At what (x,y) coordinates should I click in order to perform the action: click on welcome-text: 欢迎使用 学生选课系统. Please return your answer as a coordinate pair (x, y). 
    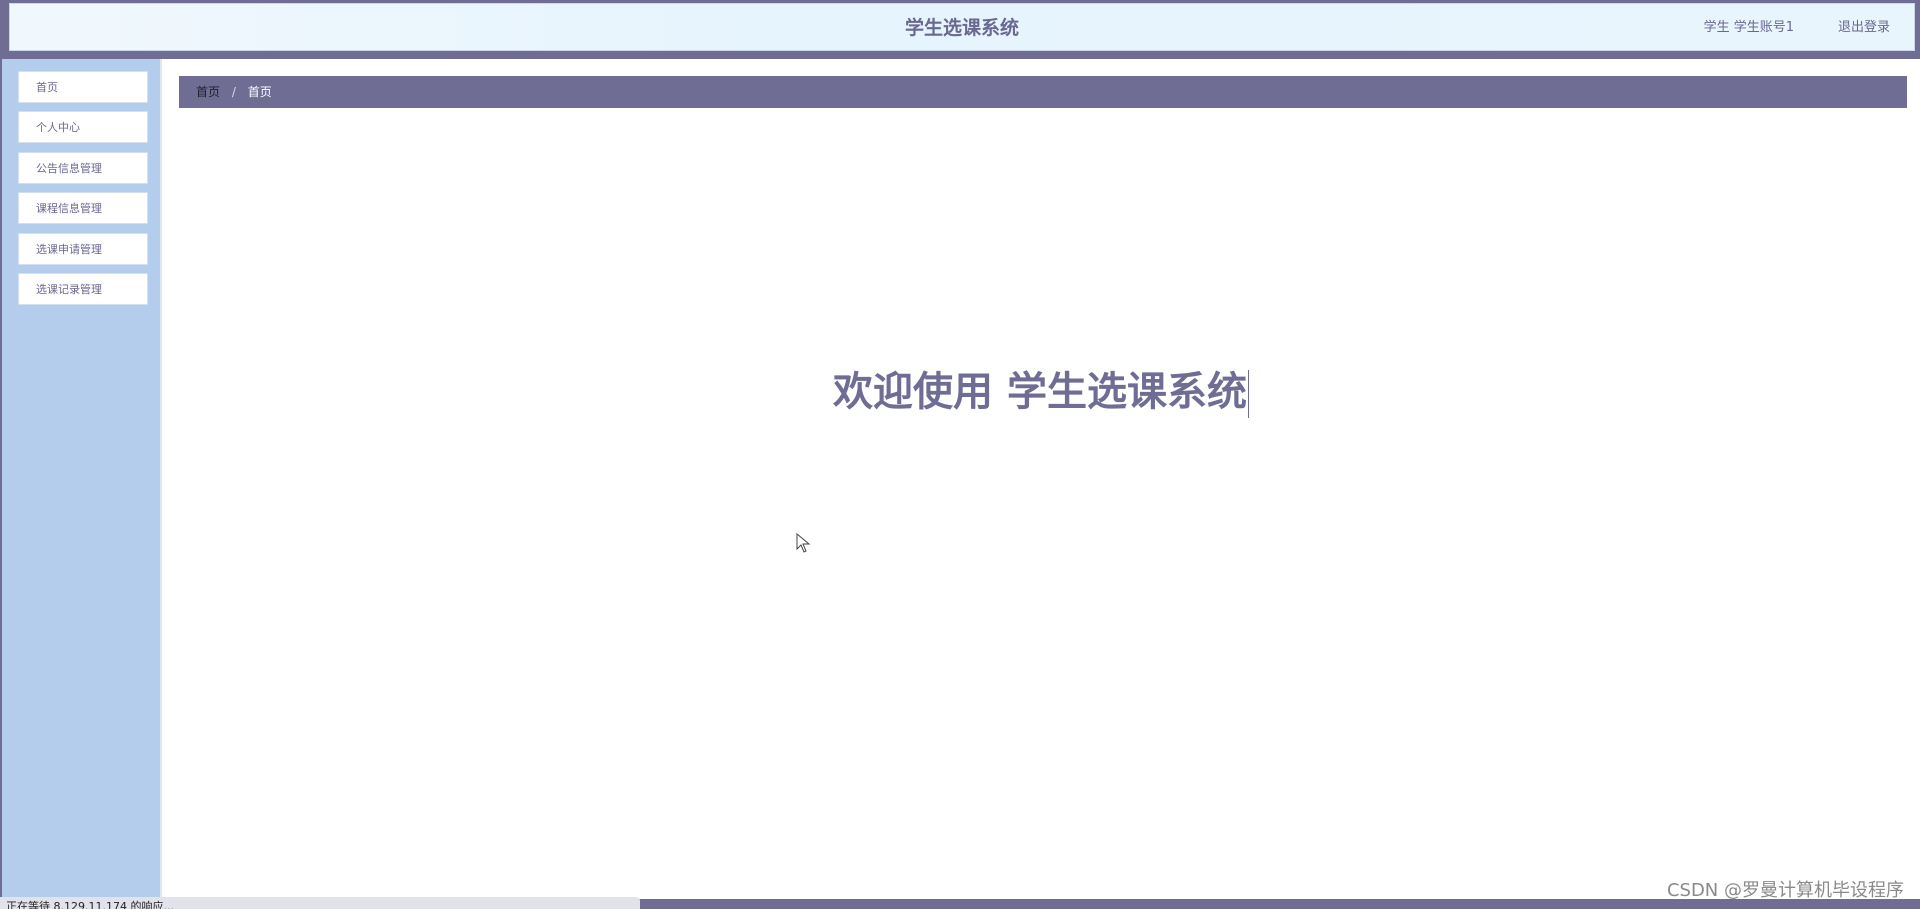
    Looking at the image, I should click on (1040, 392).